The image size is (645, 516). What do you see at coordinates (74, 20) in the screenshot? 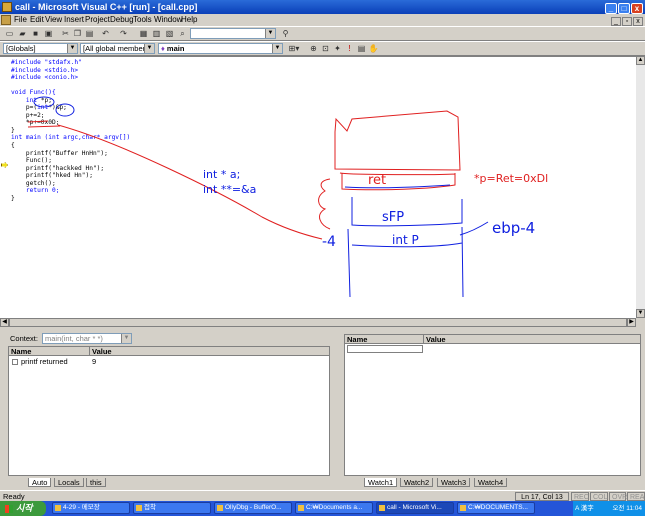
I see `menu-insert: Insert` at bounding box center [74, 20].